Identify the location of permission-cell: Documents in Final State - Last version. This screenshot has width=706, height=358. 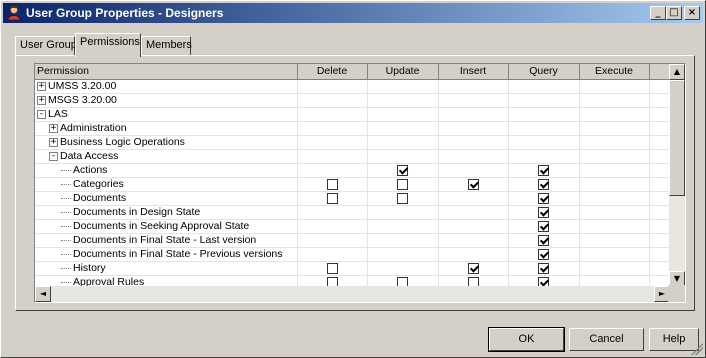
(166, 240).